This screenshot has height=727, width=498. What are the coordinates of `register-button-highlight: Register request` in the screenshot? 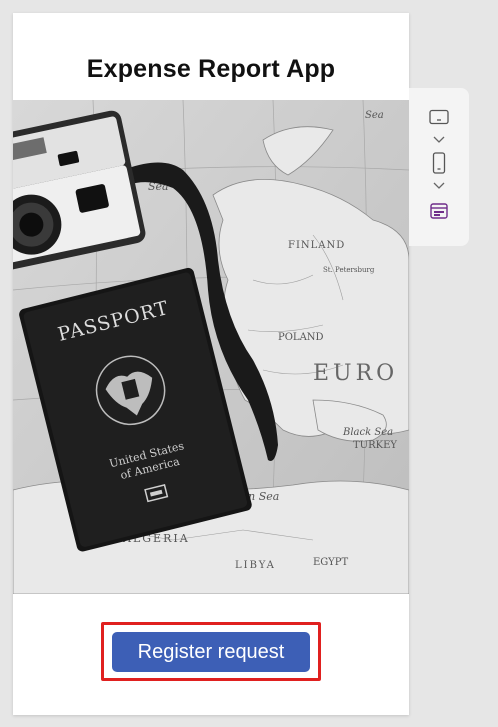 It's located at (211, 651).